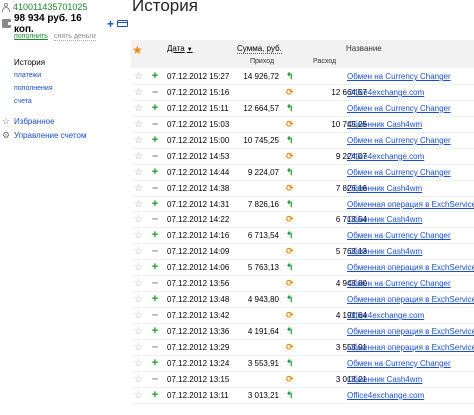 Image resolution: width=474 pixels, height=415 pixels. I want to click on row-income: 4 943,80, so click(263, 300).